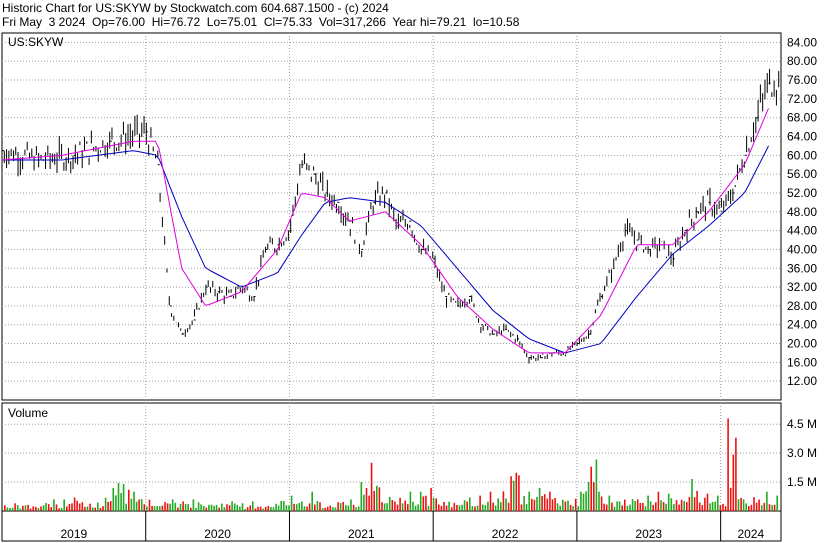 This screenshot has width=830, height=543. Describe the element at coordinates (802, 424) in the screenshot. I see `volume-tick-label: 4.5 M` at that location.